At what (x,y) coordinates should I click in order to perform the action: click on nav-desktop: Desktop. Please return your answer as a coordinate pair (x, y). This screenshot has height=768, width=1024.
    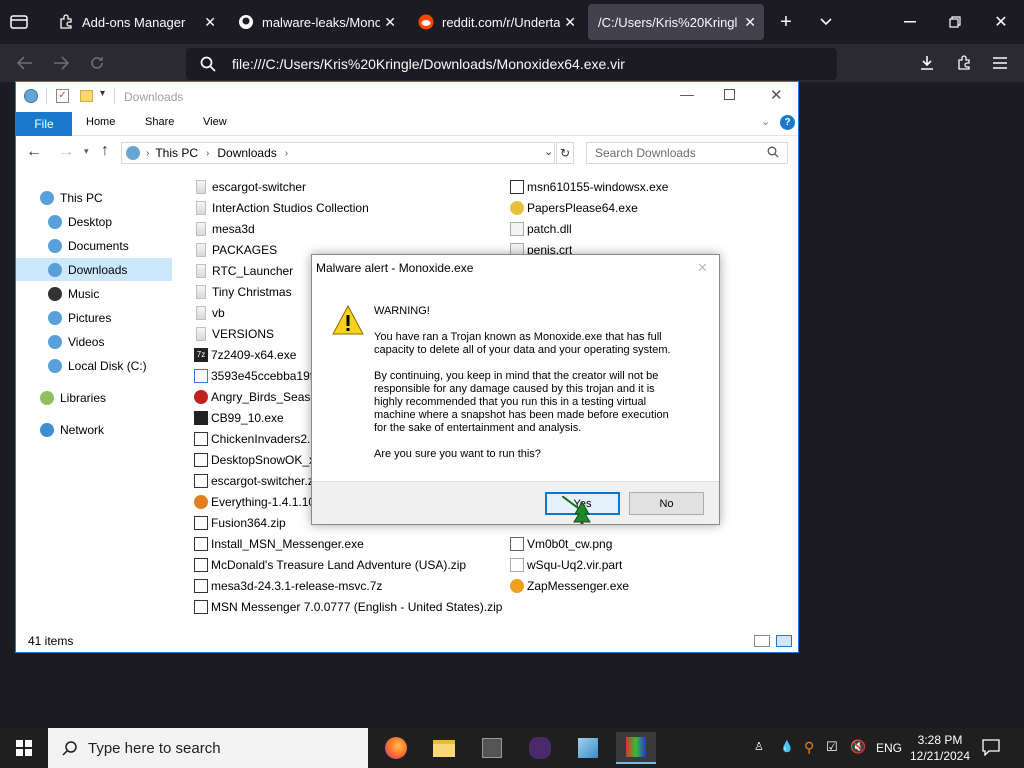
    Looking at the image, I should click on (94, 221).